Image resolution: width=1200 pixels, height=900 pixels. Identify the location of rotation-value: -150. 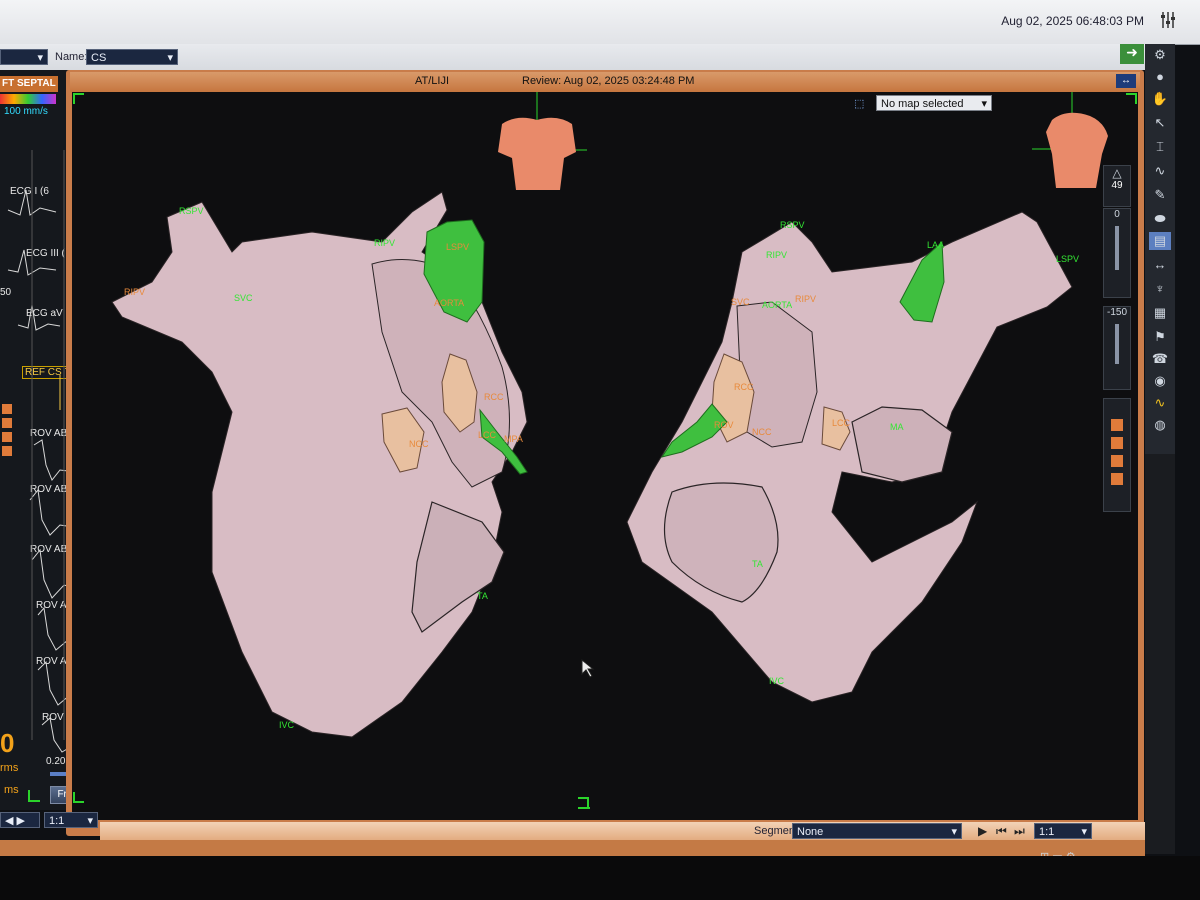
(1116, 312).